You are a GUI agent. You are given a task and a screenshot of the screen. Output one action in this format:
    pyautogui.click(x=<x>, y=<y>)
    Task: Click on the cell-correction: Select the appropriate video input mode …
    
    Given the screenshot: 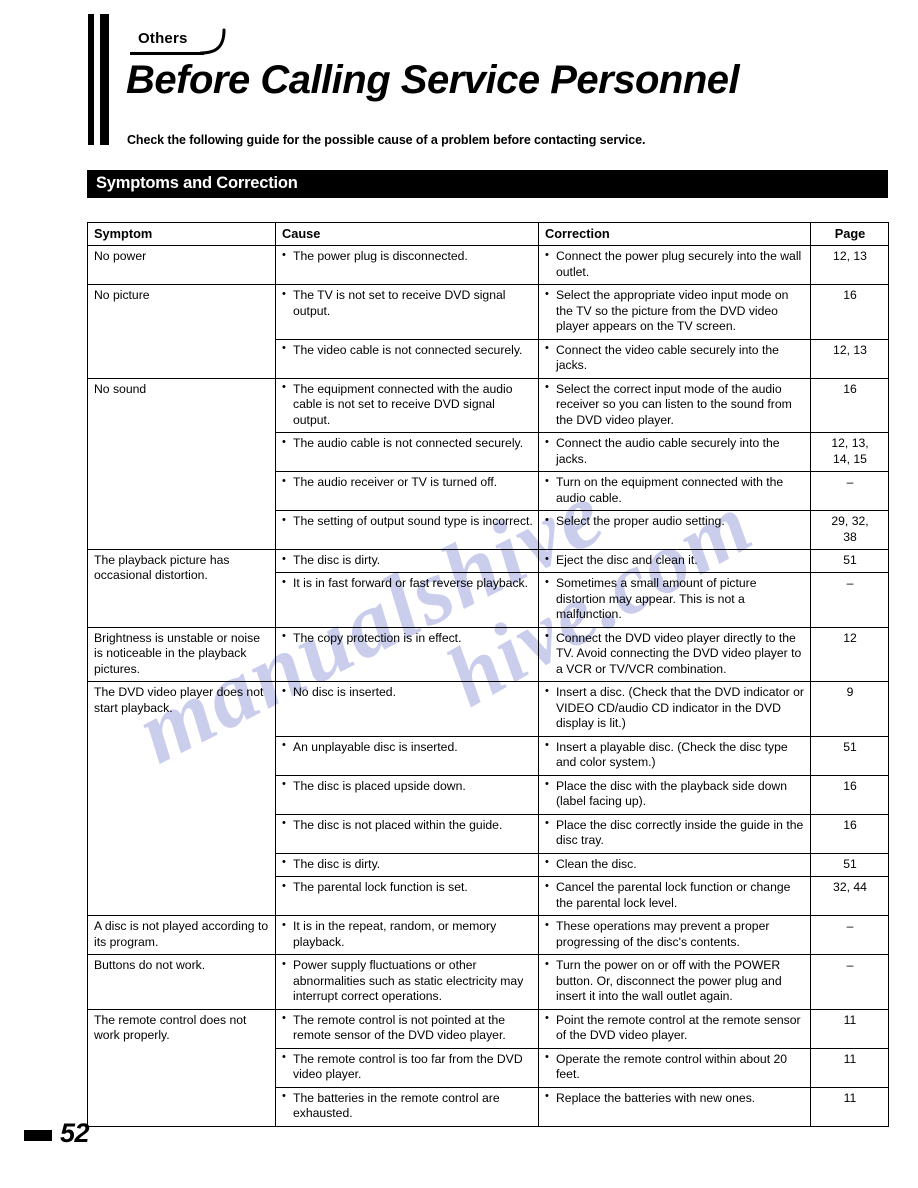 What is the action you would take?
    pyautogui.click(x=674, y=312)
    